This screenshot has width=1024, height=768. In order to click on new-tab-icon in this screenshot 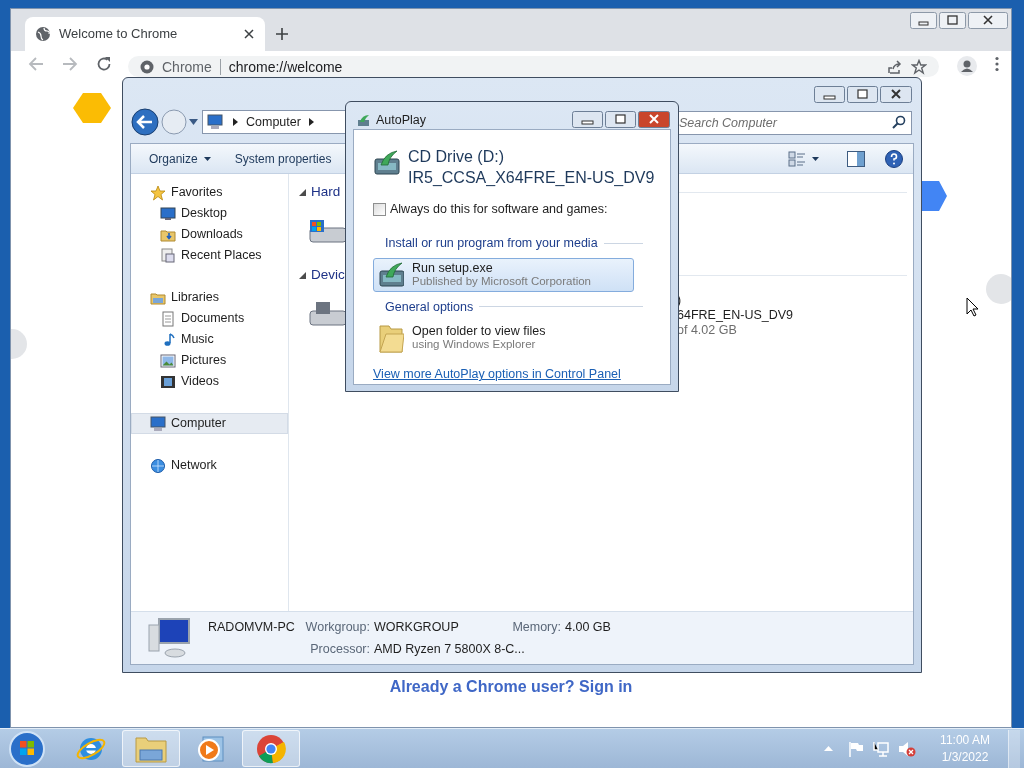, I will do `click(282, 34)`.